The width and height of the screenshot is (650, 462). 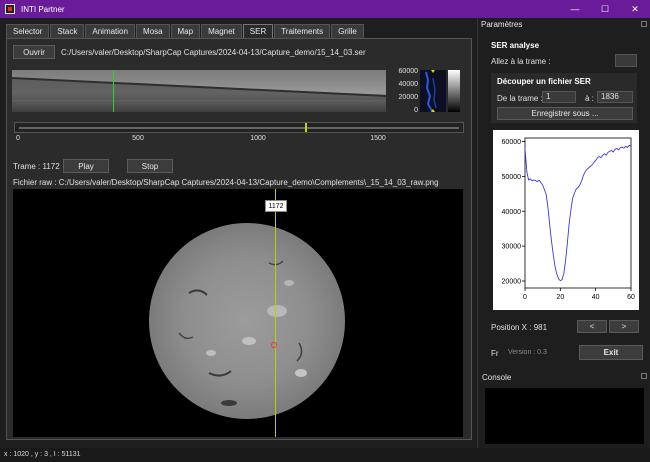 I want to click on y-tick-label: 30000, so click(x=512, y=247).